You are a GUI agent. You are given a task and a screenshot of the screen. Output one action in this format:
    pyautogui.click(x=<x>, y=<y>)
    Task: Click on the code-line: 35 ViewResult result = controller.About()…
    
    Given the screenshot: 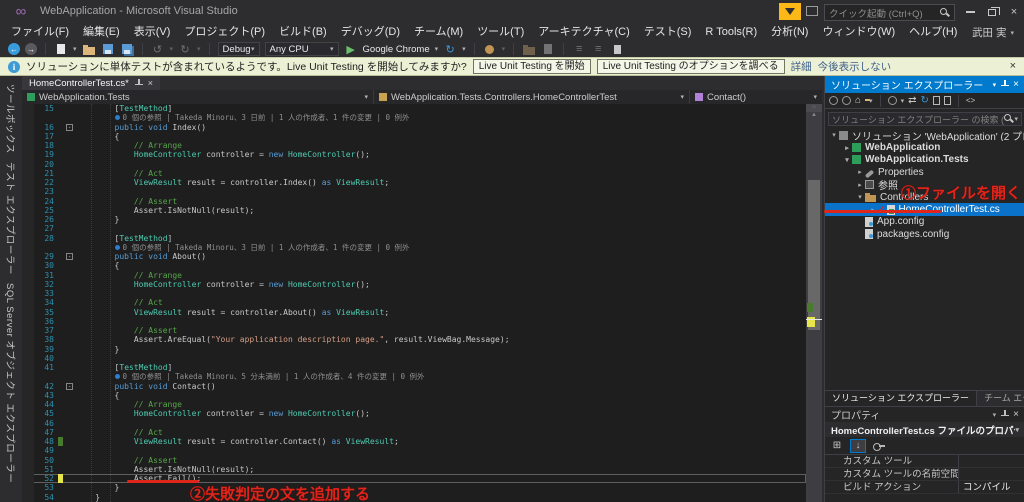 What is the action you would take?
    pyautogui.click(x=414, y=312)
    